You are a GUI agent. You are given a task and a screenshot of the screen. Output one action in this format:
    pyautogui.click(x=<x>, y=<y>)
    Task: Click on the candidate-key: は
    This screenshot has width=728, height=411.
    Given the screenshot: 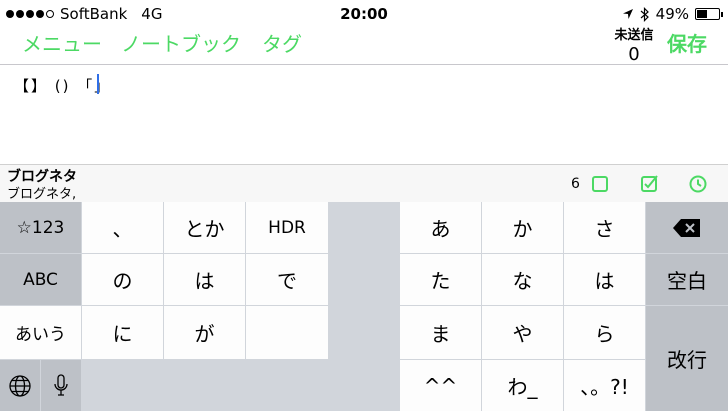 What is the action you would take?
    pyautogui.click(x=204, y=279)
    